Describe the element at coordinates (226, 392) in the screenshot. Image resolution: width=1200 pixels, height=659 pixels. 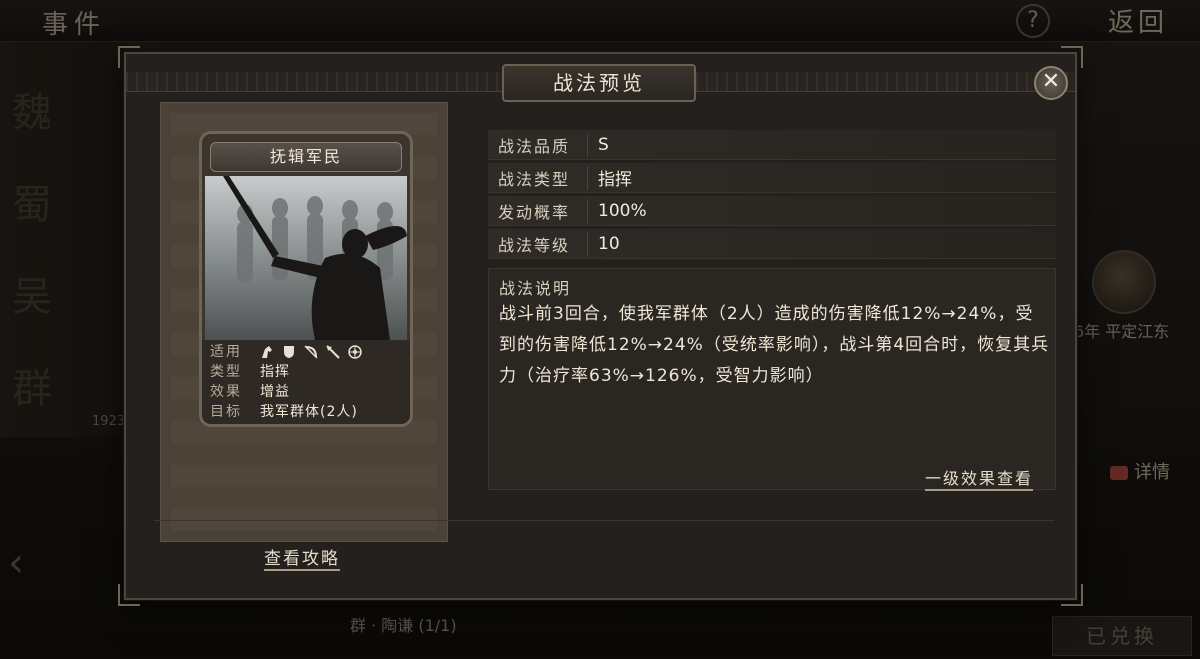
I see `card-row-label: 效果` at that location.